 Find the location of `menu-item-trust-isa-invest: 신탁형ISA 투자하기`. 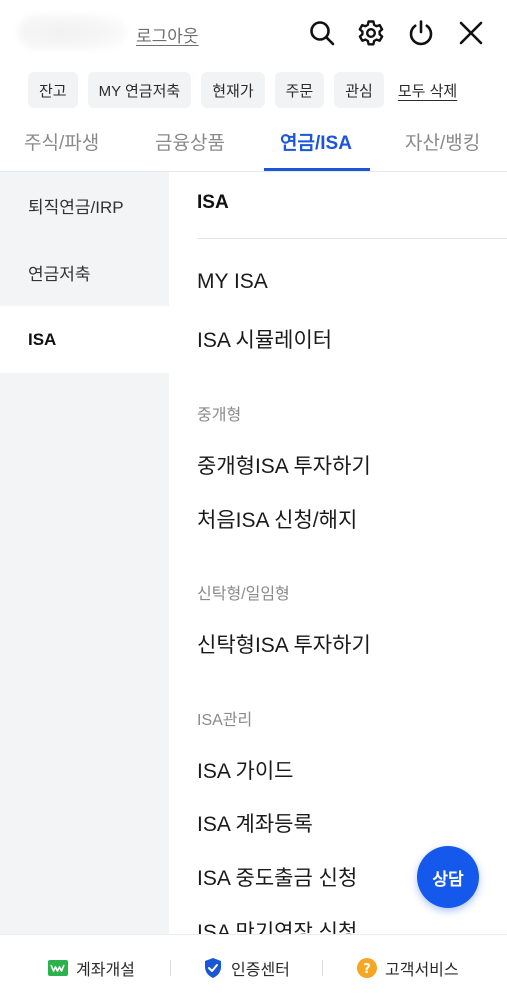

menu-item-trust-isa-invest: 신탁형ISA 투자하기 is located at coordinates (284, 644).